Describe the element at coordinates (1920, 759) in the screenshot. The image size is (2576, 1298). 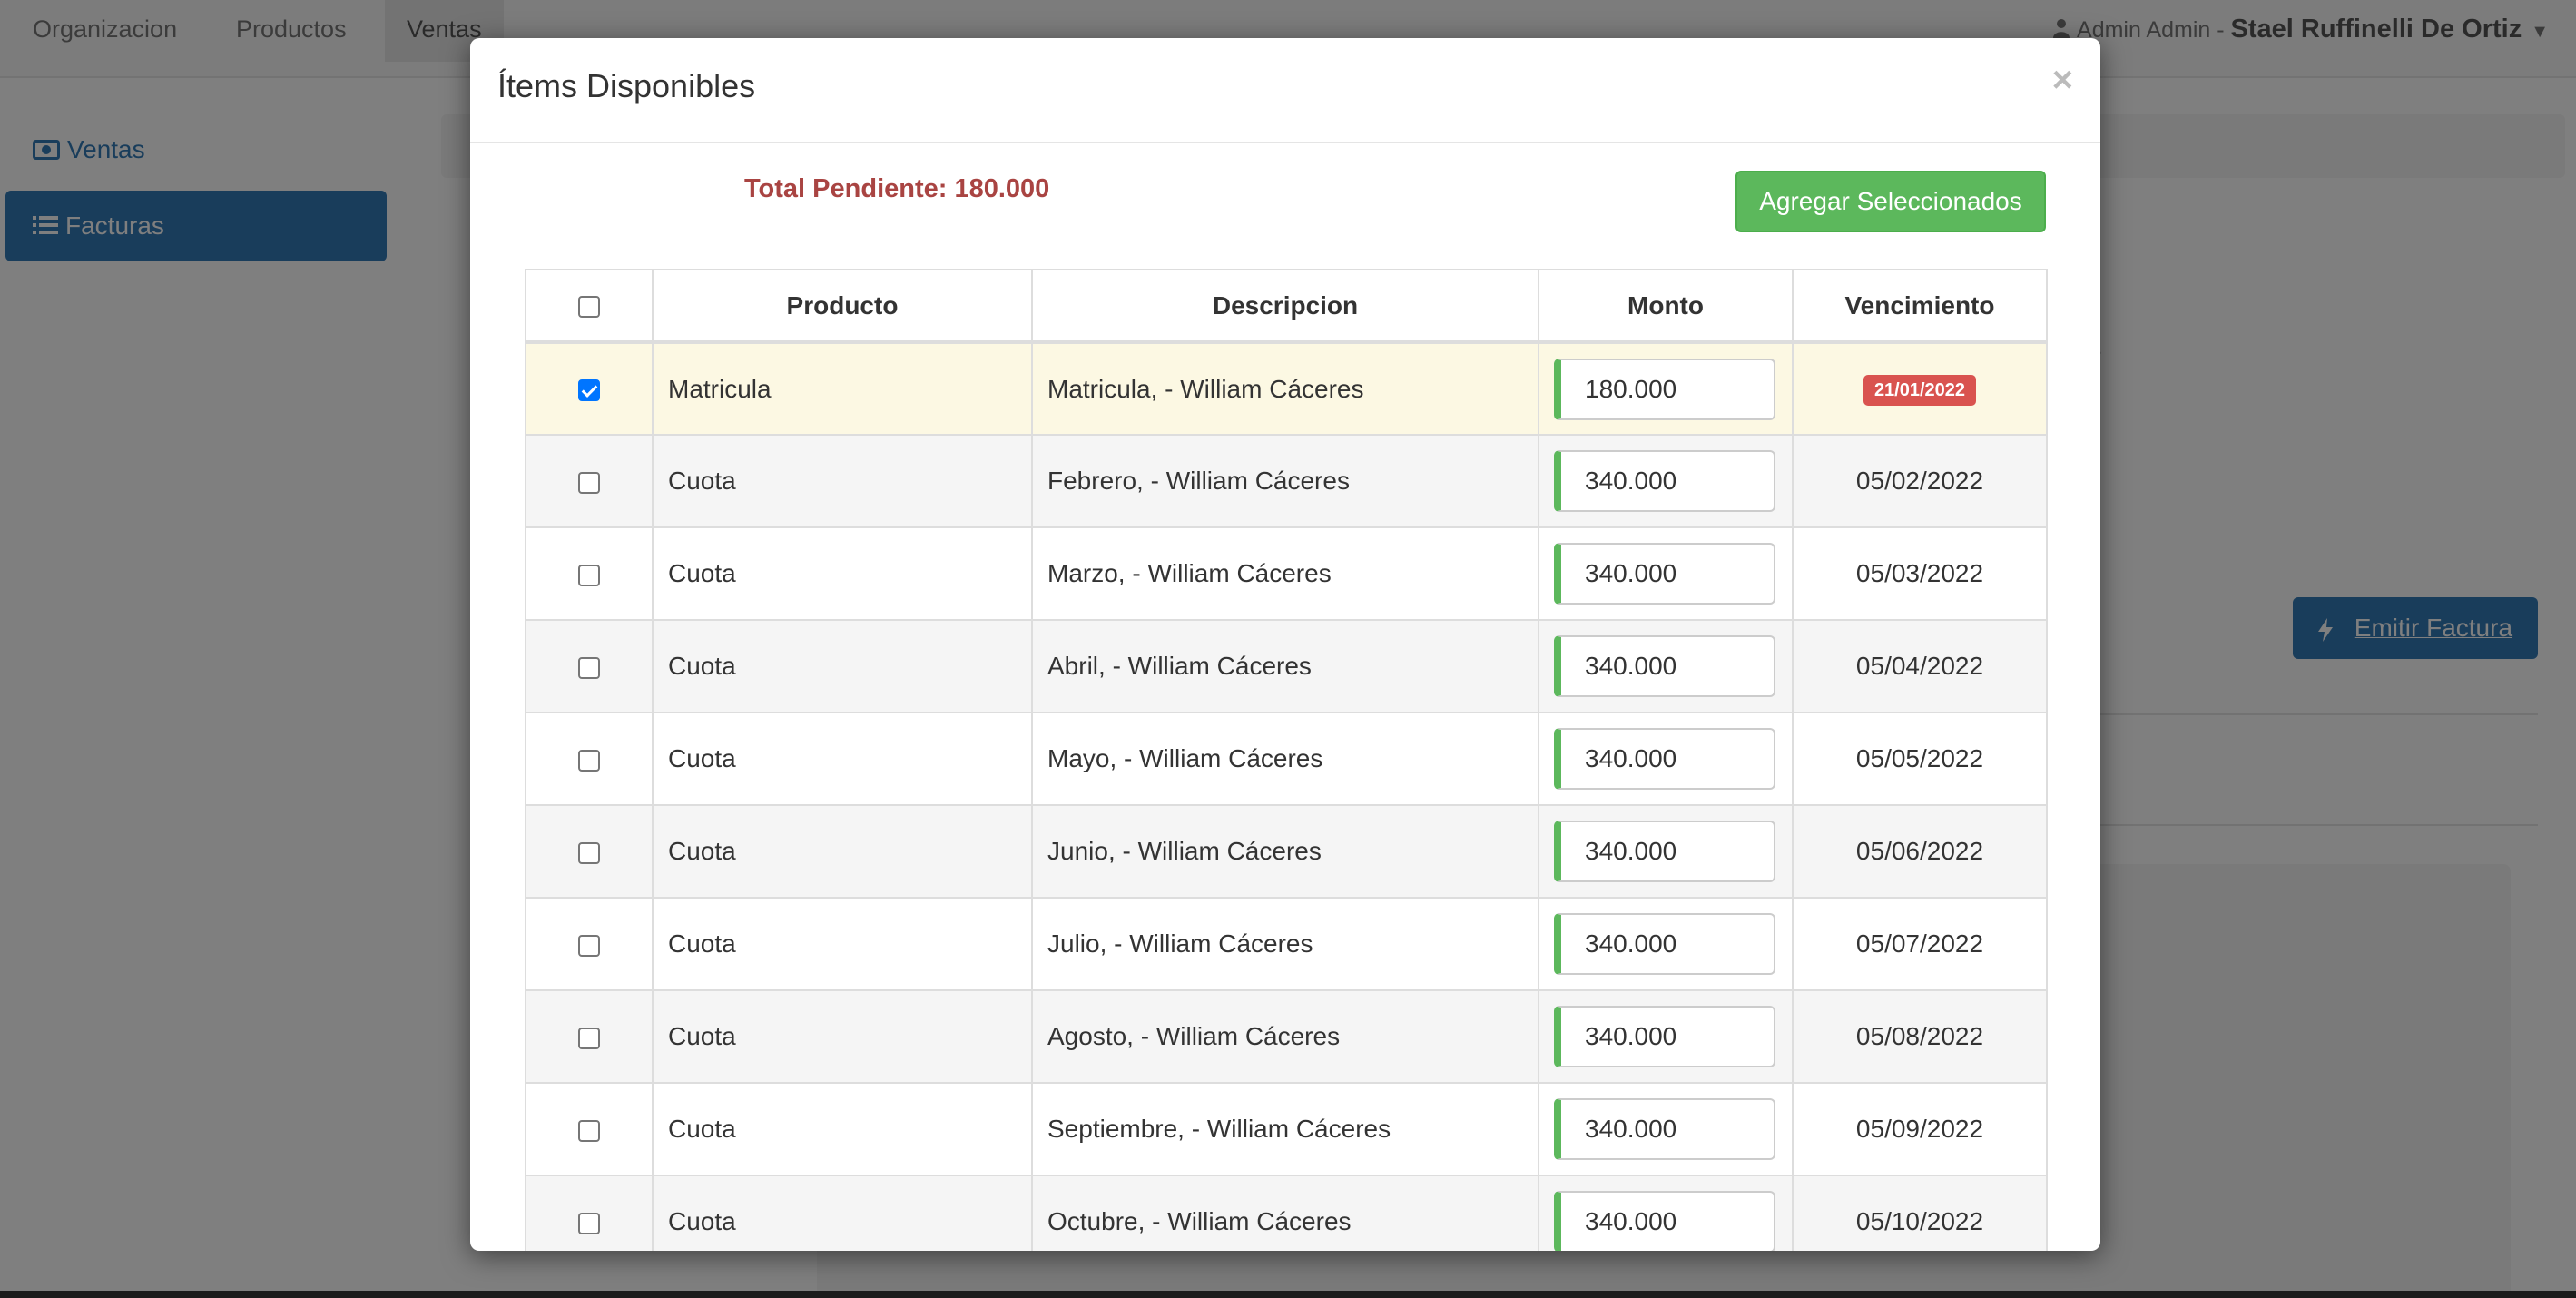
I see `vencimiento-cell: 05/05/2022` at that location.